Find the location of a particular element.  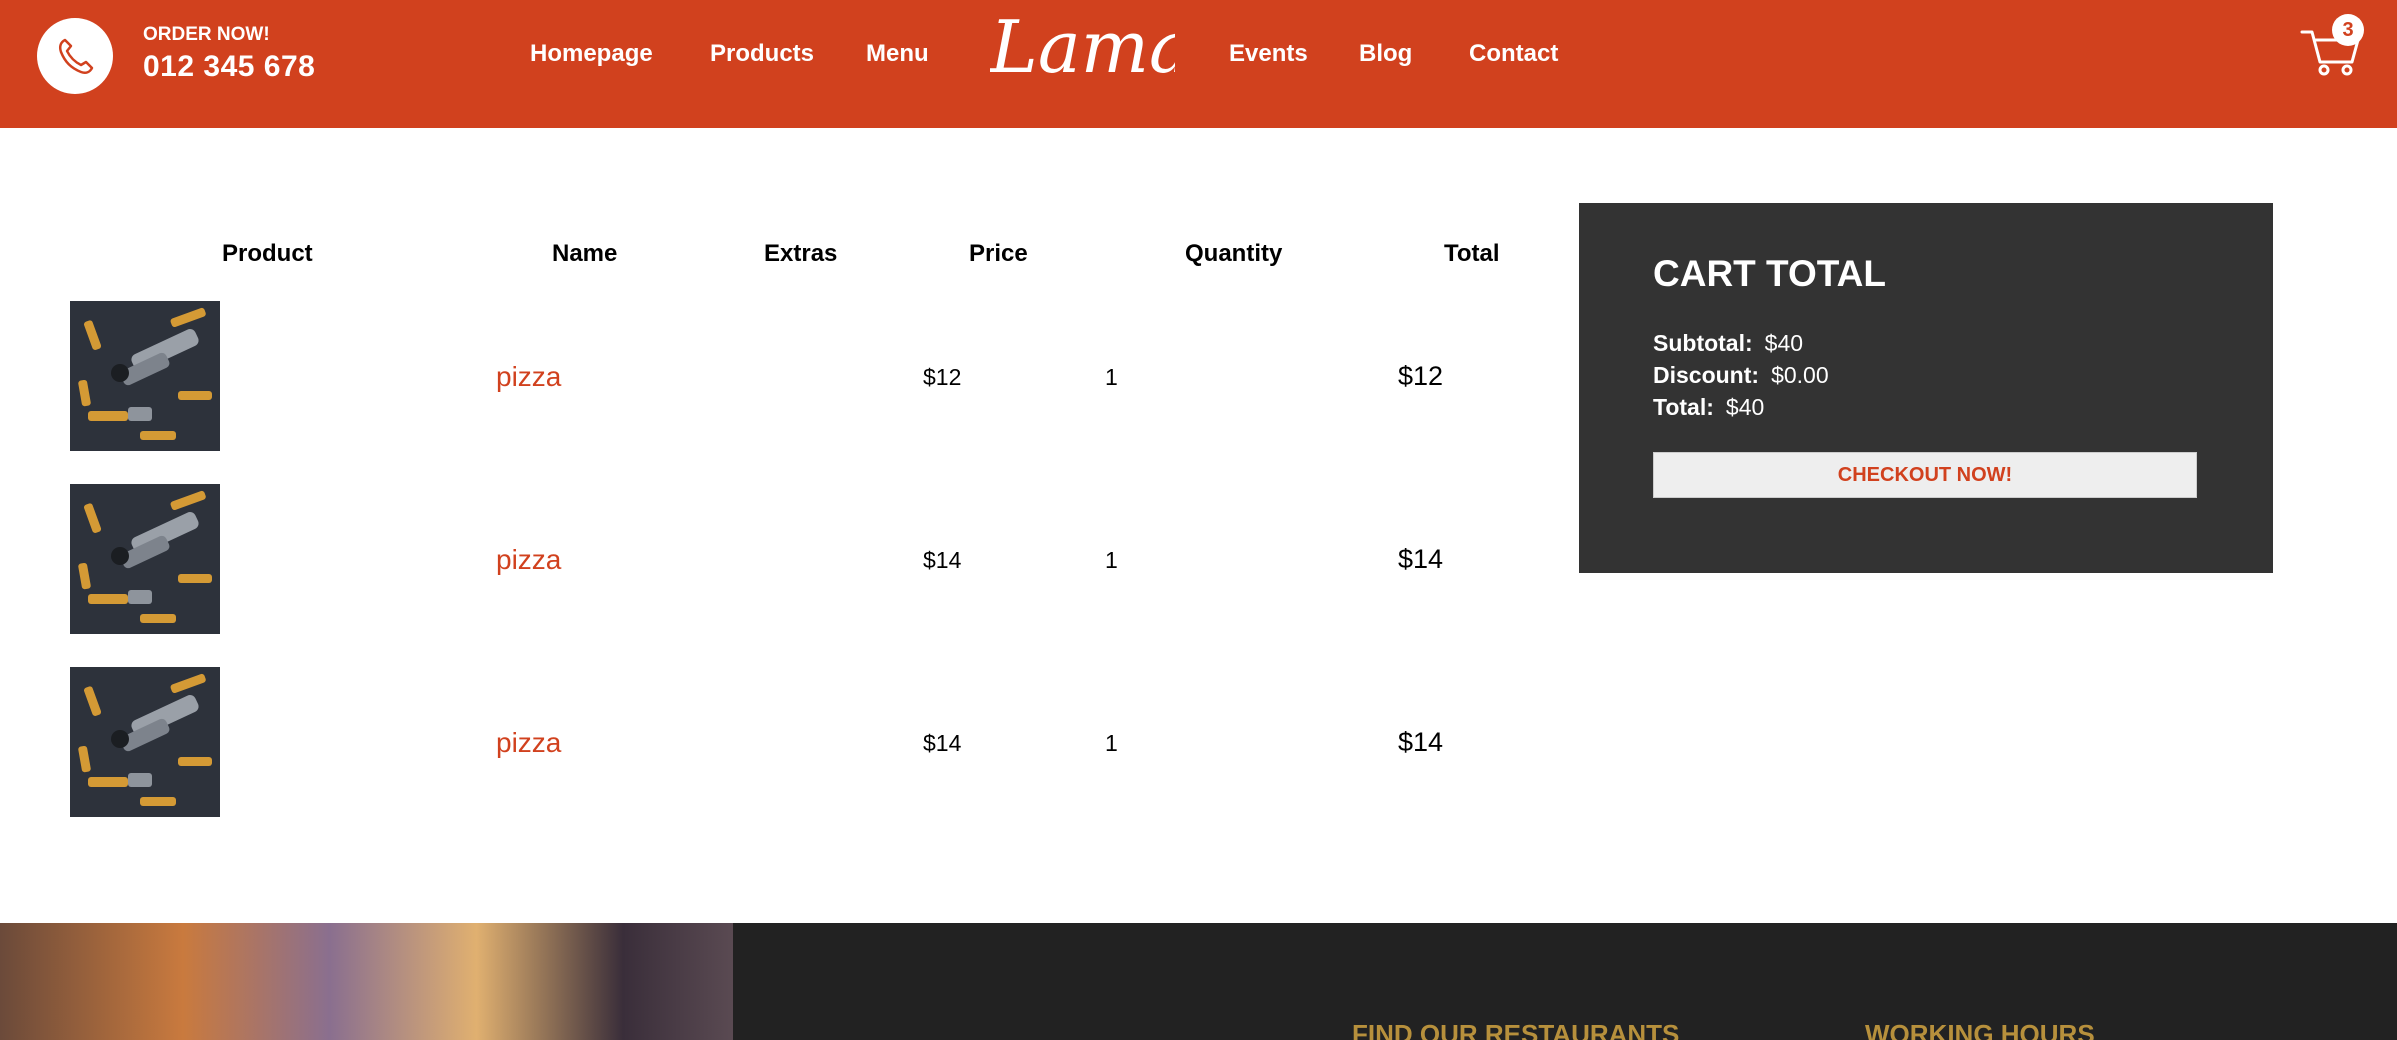

column-header-total: Total is located at coordinates (1472, 253).